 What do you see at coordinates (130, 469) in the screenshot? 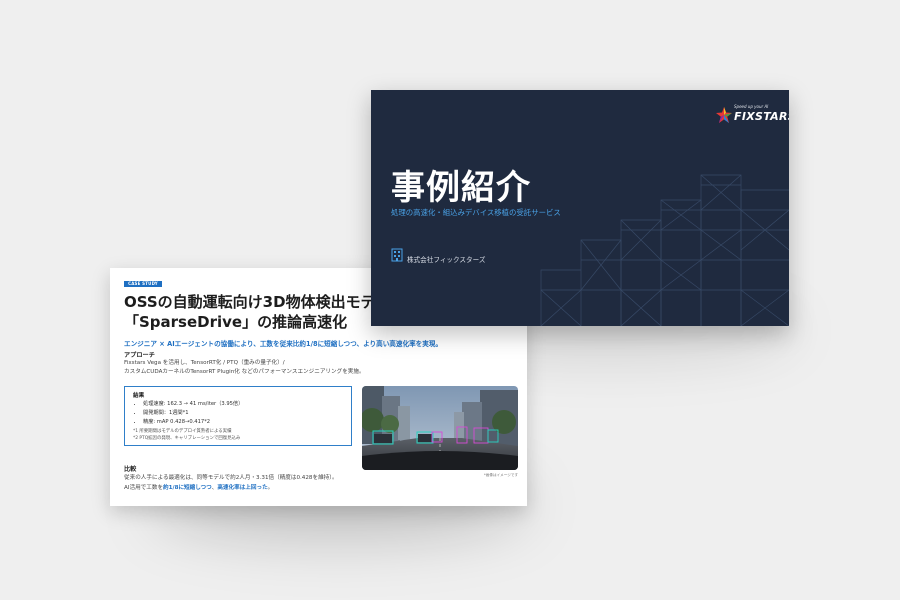
I see `compare-heading: 比較` at bounding box center [130, 469].